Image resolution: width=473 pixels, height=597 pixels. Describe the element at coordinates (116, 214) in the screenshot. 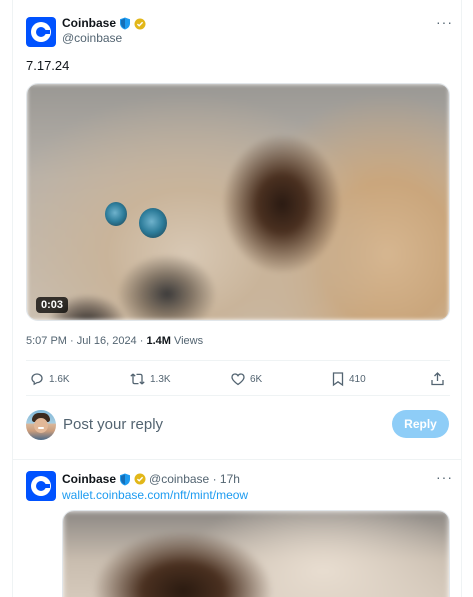

I see `cat-eye-left` at that location.